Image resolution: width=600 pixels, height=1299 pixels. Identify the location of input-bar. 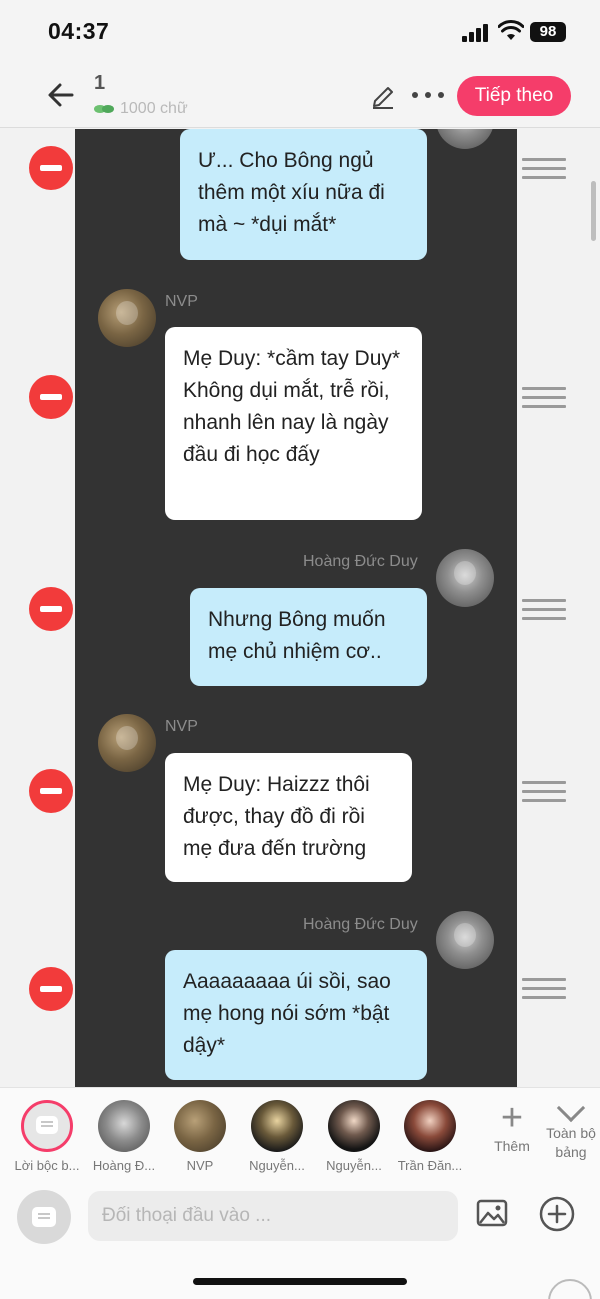
(300, 1241).